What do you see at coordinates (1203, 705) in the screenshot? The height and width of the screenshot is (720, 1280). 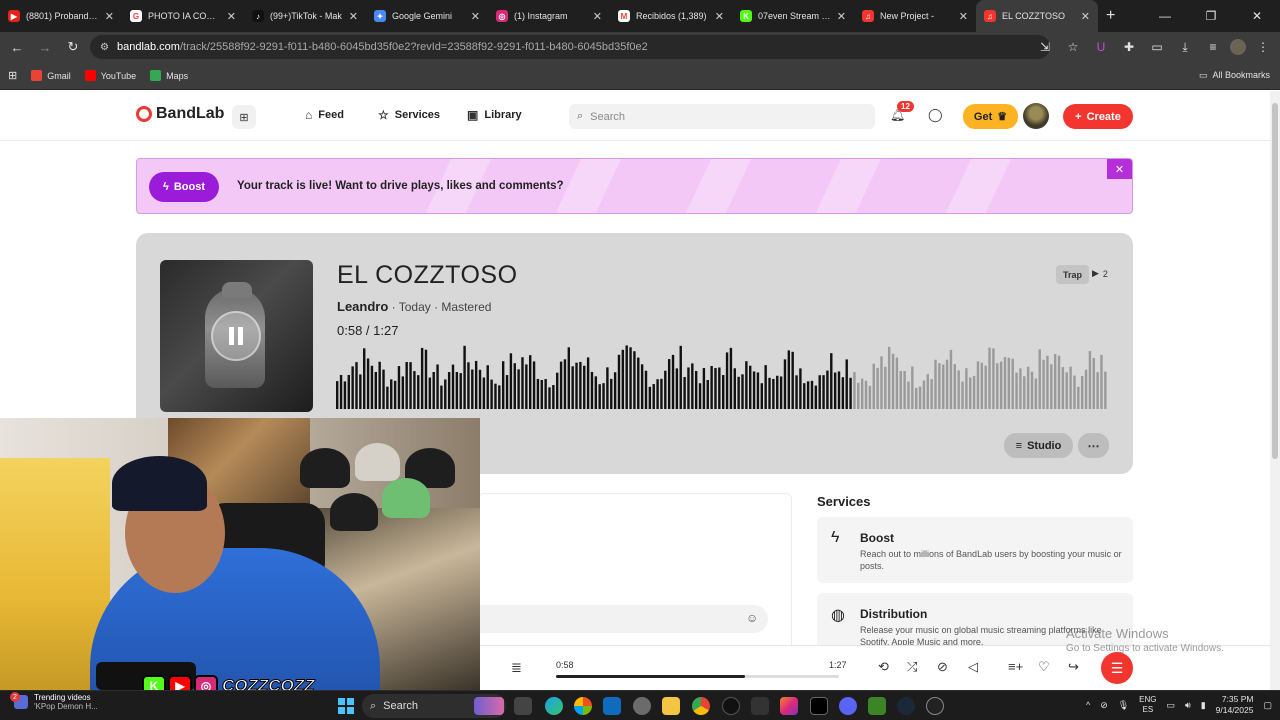 I see `battery-icon: ▮` at bounding box center [1203, 705].